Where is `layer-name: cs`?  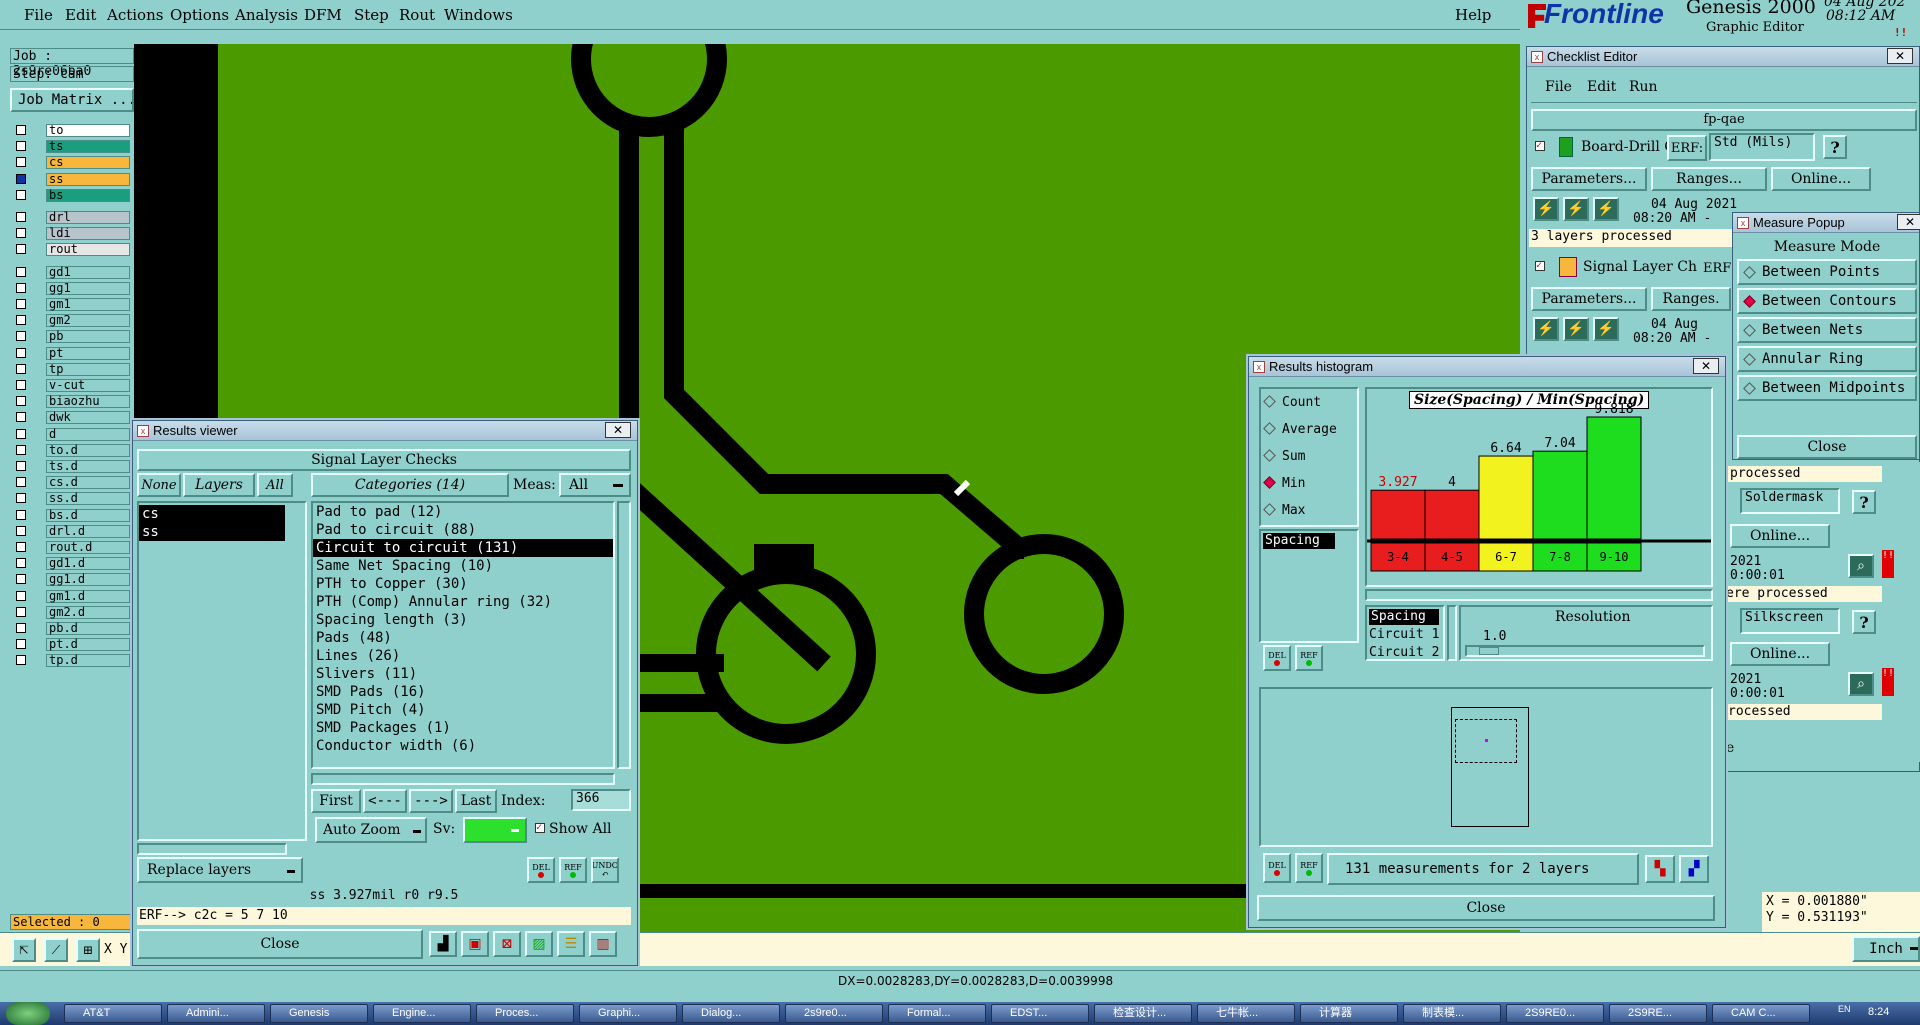
layer-name: cs is located at coordinates (88, 163).